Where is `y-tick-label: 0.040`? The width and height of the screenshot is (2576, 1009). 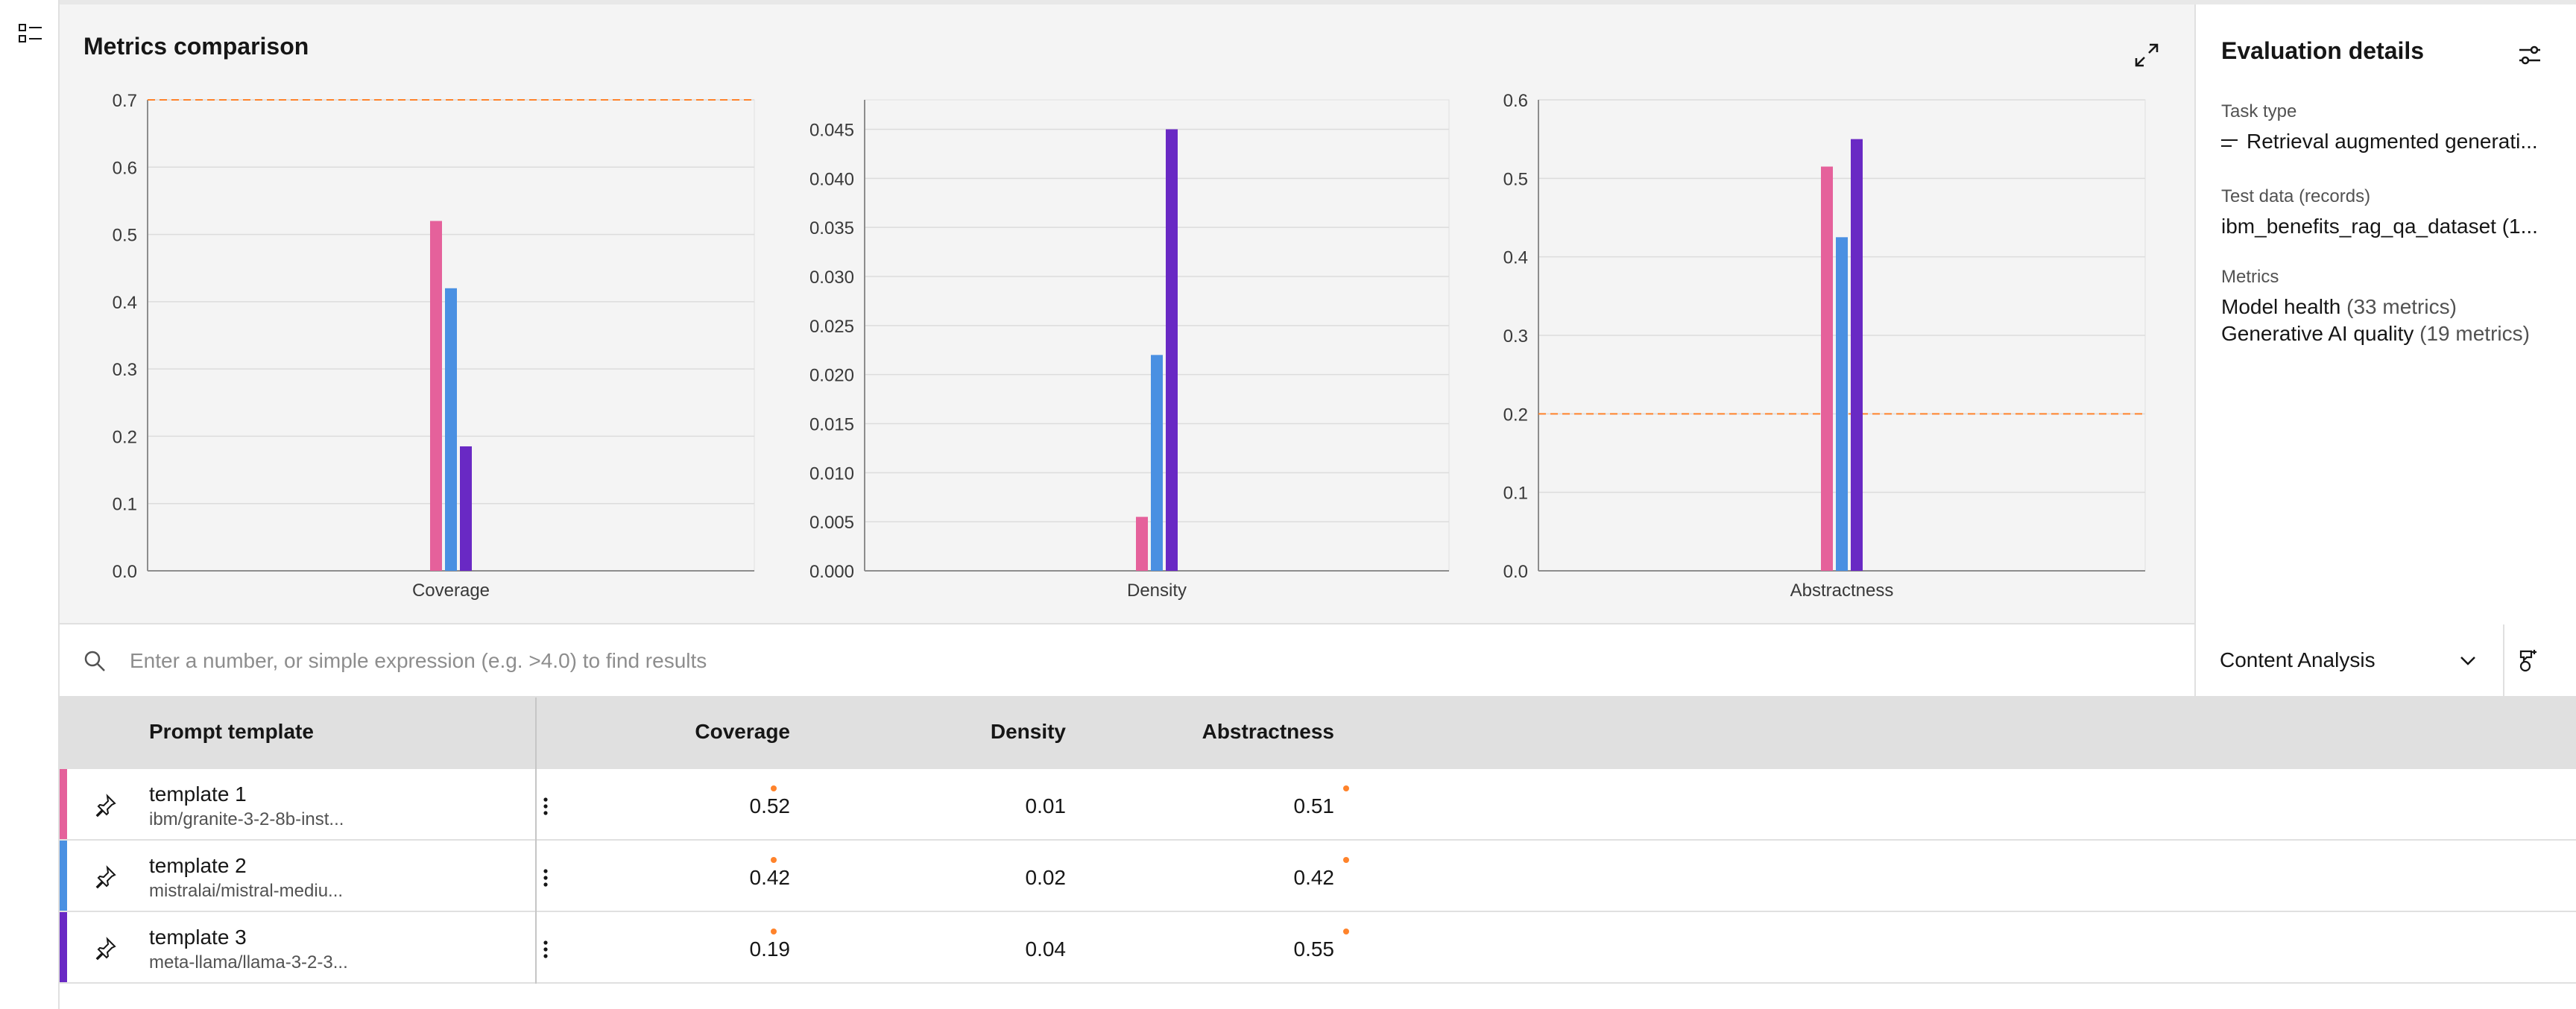 y-tick-label: 0.040 is located at coordinates (831, 179).